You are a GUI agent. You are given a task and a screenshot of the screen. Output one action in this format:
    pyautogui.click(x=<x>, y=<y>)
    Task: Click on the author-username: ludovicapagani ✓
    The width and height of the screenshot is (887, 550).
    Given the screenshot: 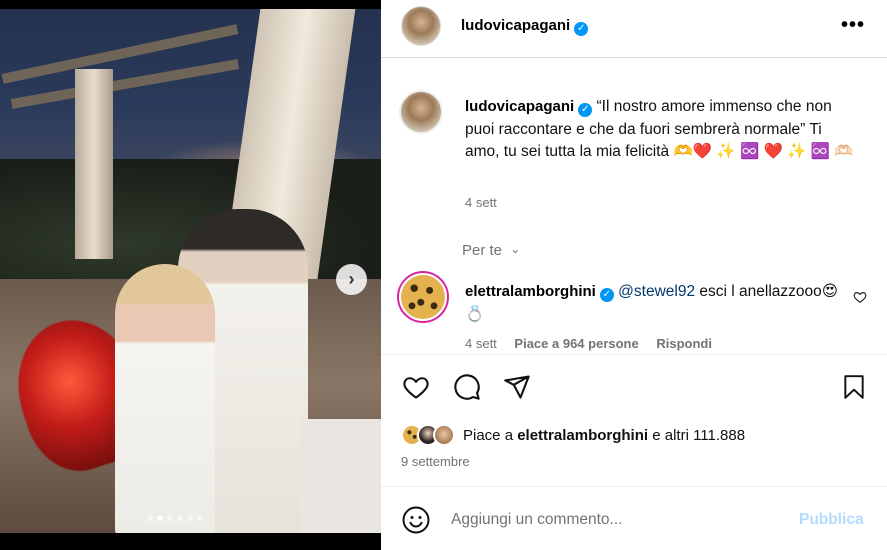 What is the action you would take?
    pyautogui.click(x=525, y=26)
    